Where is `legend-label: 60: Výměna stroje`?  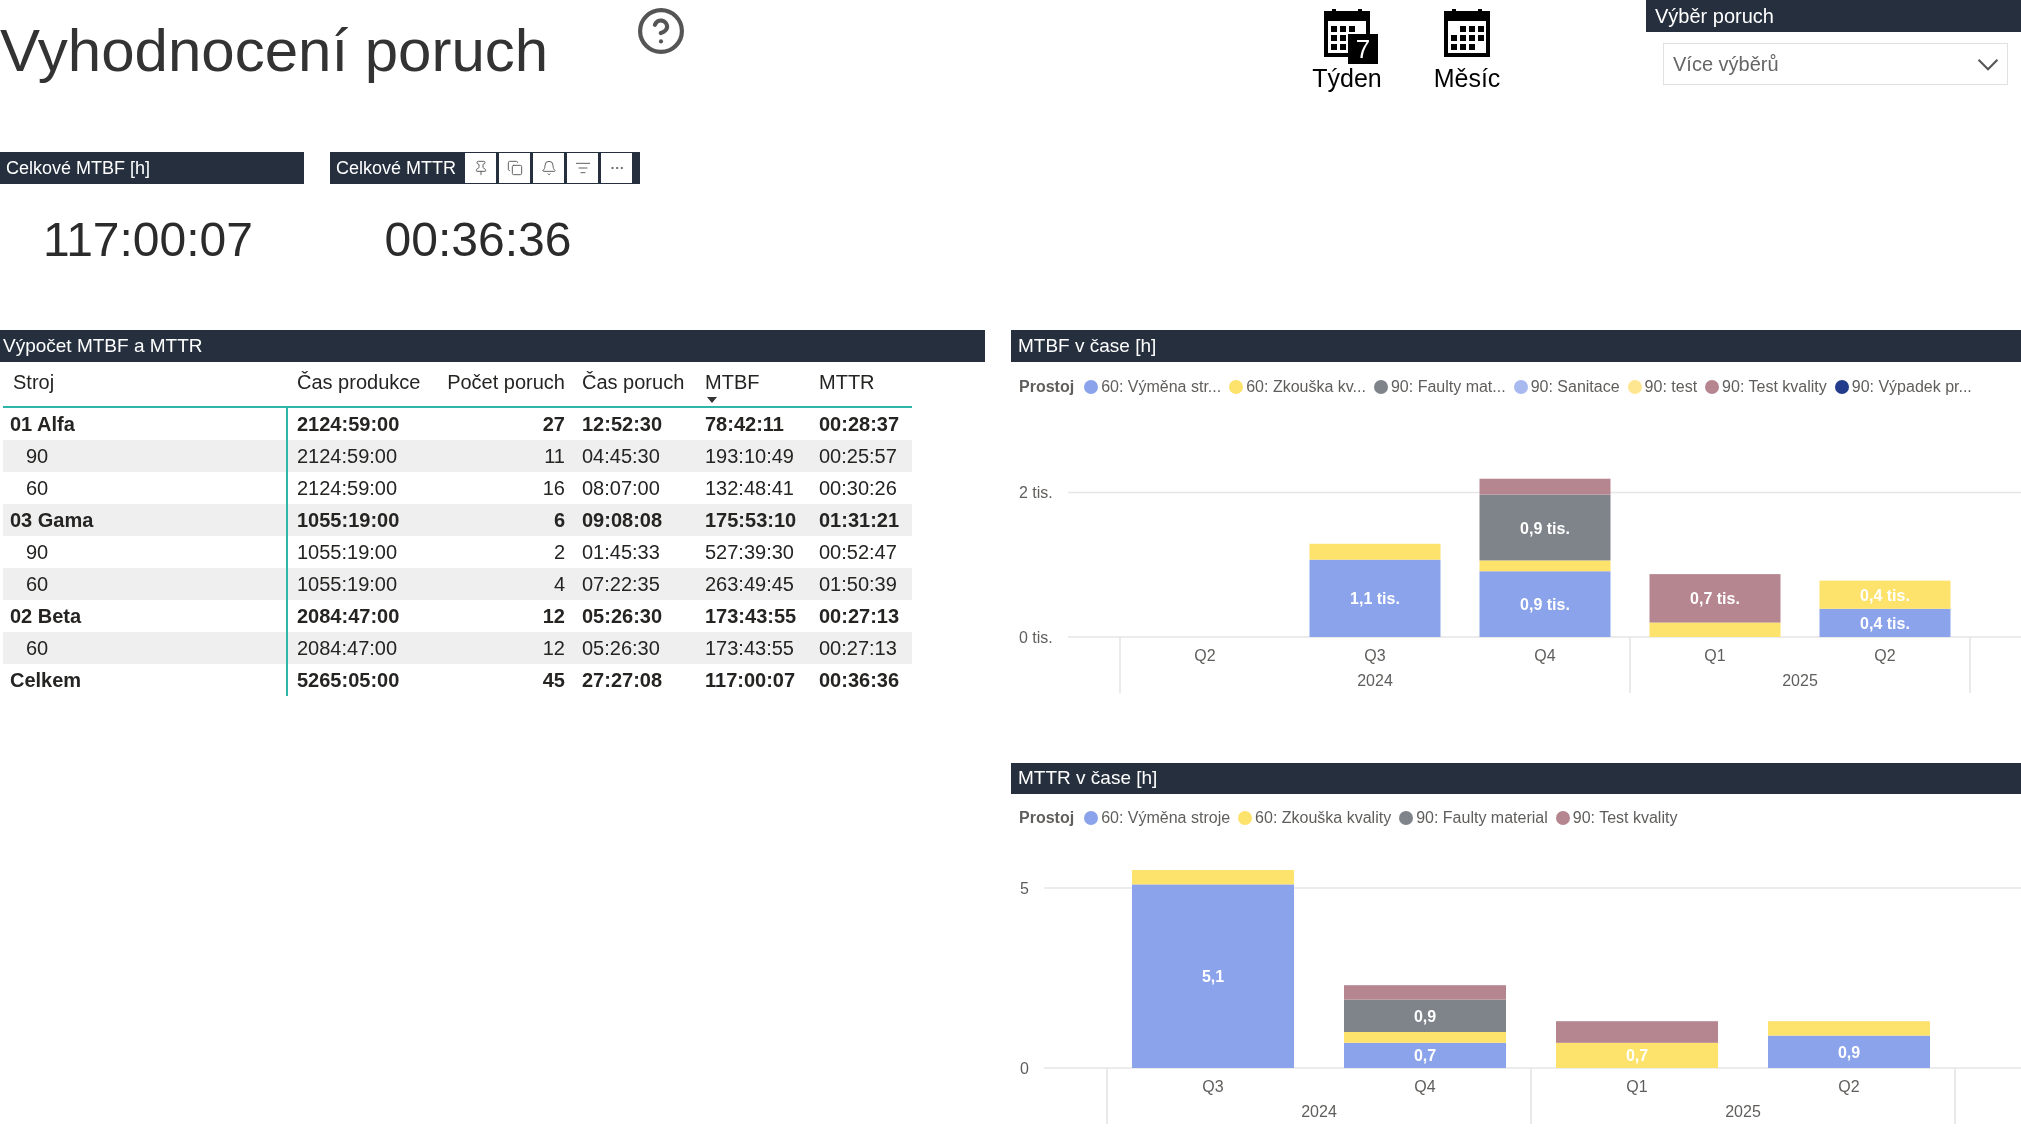
legend-label: 60: Výměna stroje is located at coordinates (1166, 818).